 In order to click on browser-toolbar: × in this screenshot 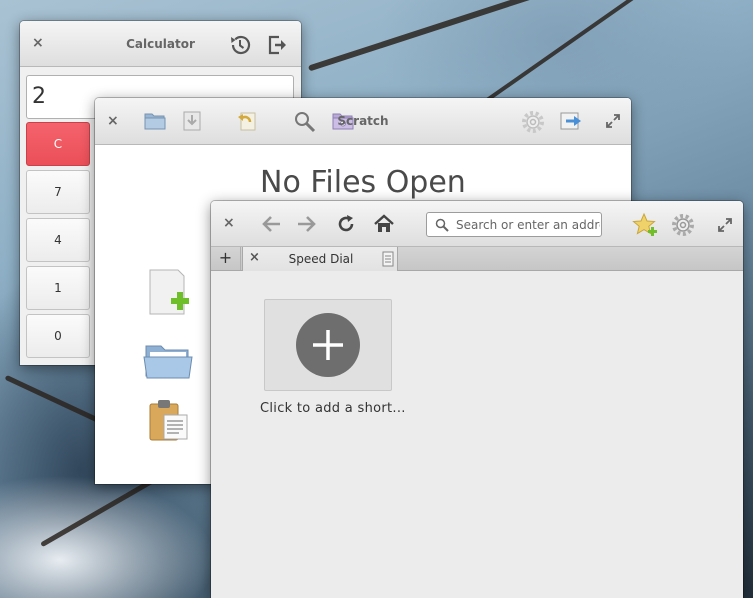, I will do `click(477, 224)`.